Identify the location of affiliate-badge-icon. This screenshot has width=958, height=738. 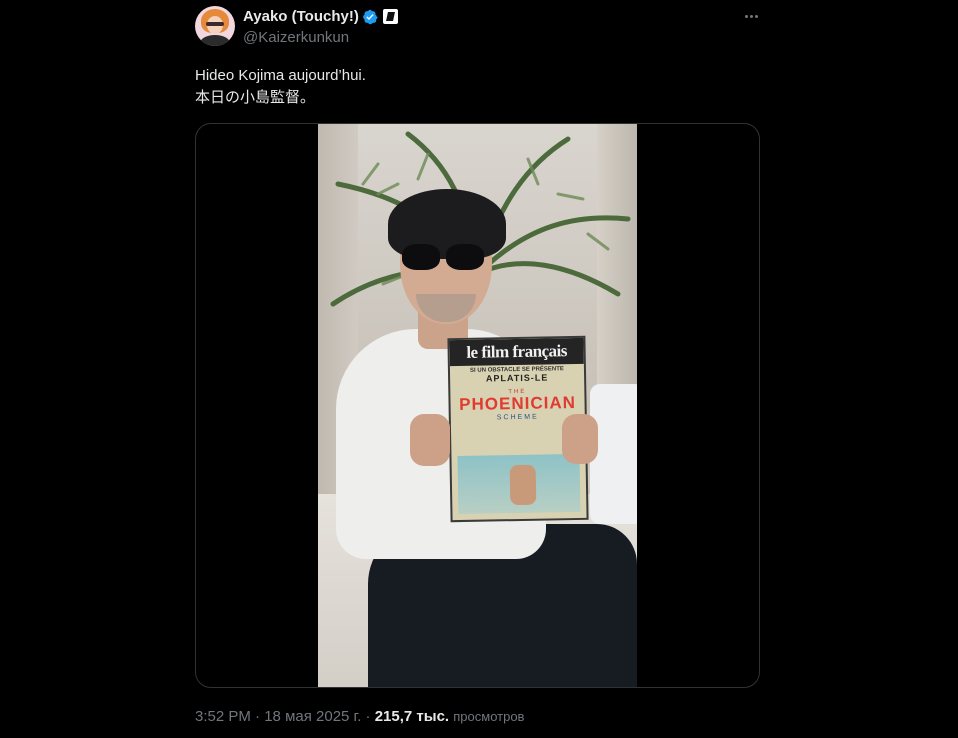
(390, 16).